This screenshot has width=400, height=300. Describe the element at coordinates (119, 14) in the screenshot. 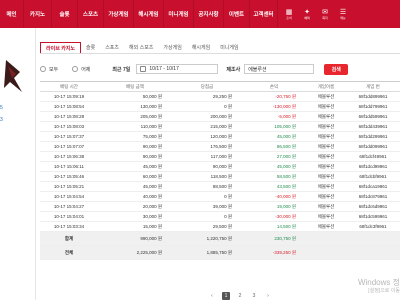

I see `nav-item-5: 가상게임` at that location.